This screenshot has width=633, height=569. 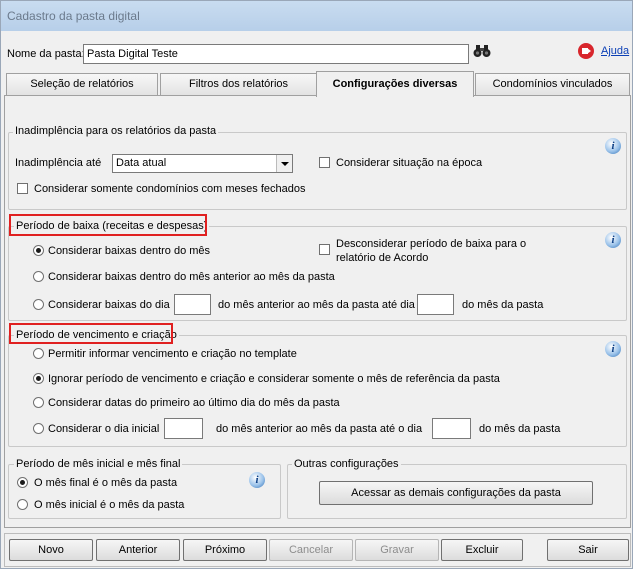 I want to click on venc-end-day-input, so click(x=451, y=428).